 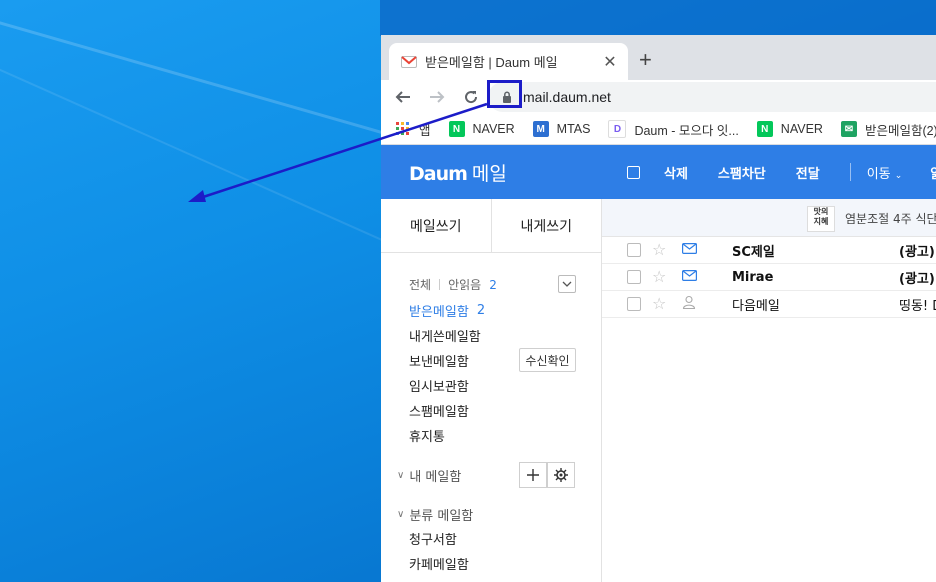 I want to click on annotation-arrow, so click(x=338, y=152).